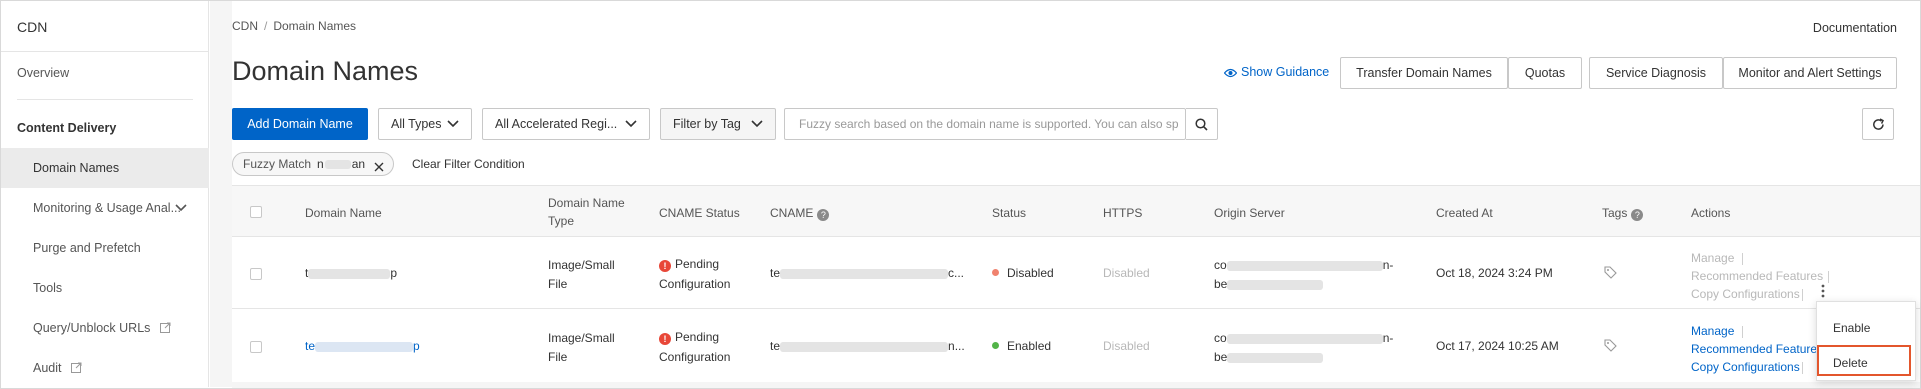 Image resolution: width=1921 pixels, height=389 pixels. What do you see at coordinates (1123, 213) in the screenshot?
I see `column-https: HTTPS` at bounding box center [1123, 213].